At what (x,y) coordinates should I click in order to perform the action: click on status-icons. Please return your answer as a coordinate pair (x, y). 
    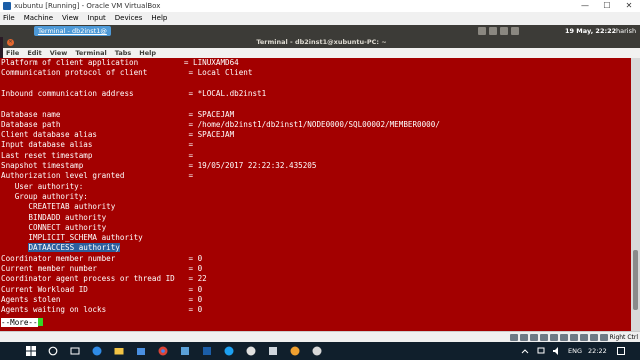
    Looking at the image, I should click on (558, 337).